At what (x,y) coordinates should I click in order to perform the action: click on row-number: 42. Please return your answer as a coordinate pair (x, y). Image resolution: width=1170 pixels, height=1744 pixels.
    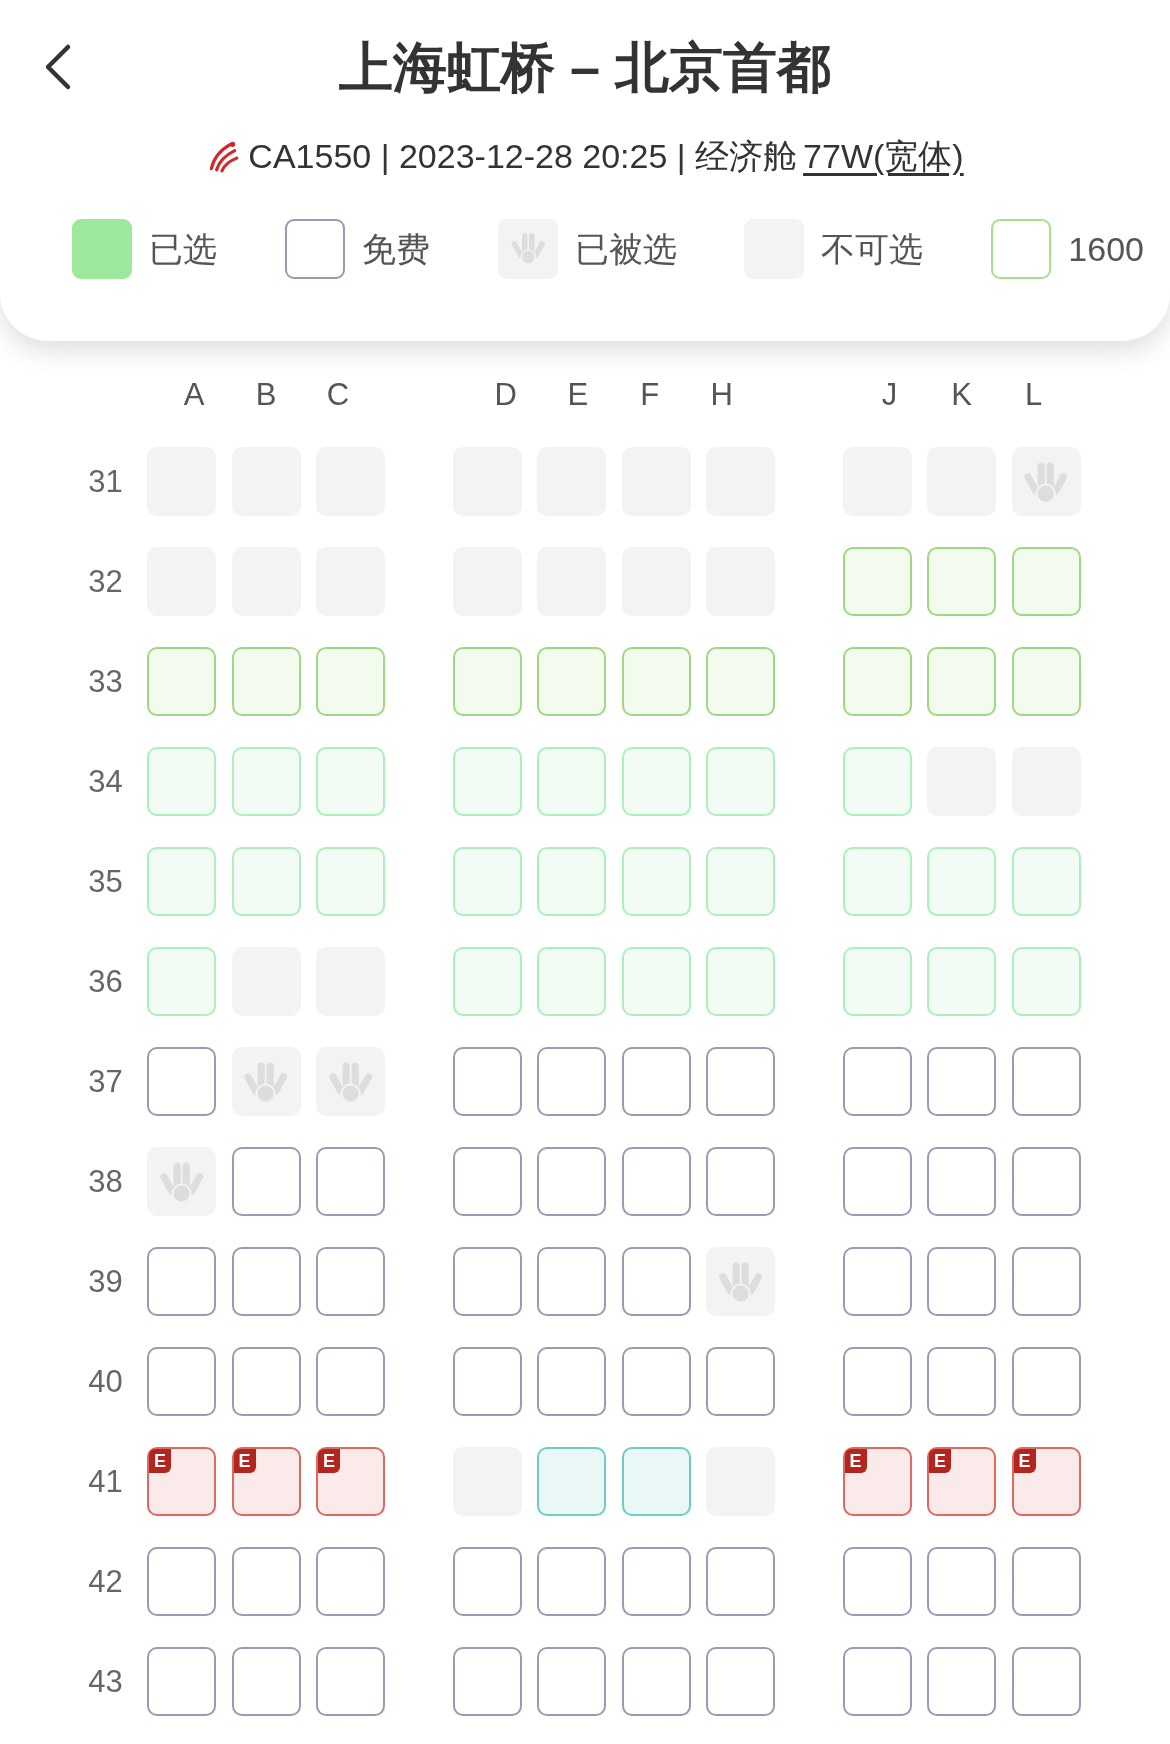
    Looking at the image, I should click on (105, 1581).